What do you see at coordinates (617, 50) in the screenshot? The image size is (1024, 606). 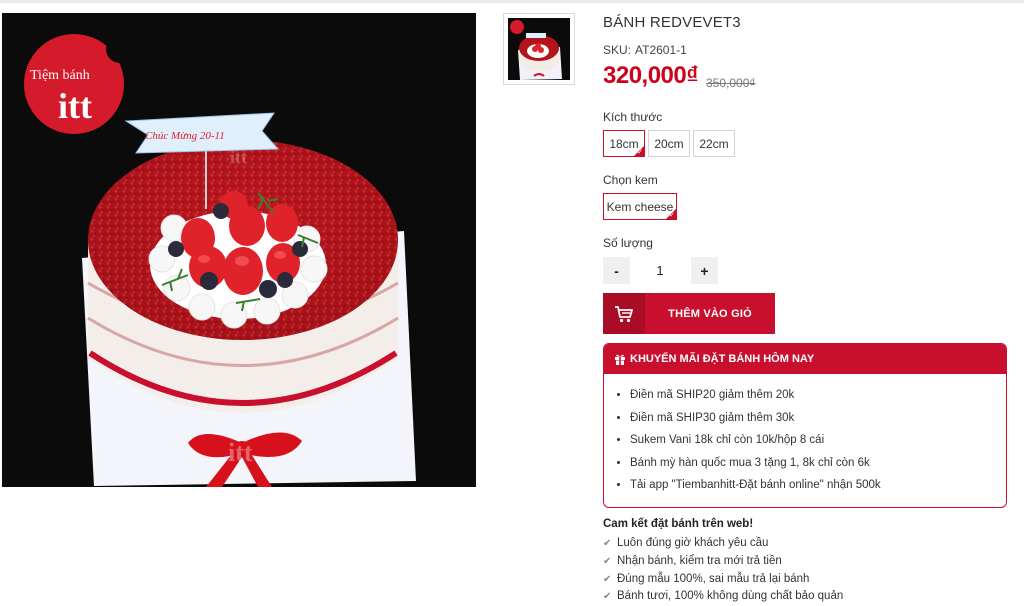 I see `sku-label: SKU:` at bounding box center [617, 50].